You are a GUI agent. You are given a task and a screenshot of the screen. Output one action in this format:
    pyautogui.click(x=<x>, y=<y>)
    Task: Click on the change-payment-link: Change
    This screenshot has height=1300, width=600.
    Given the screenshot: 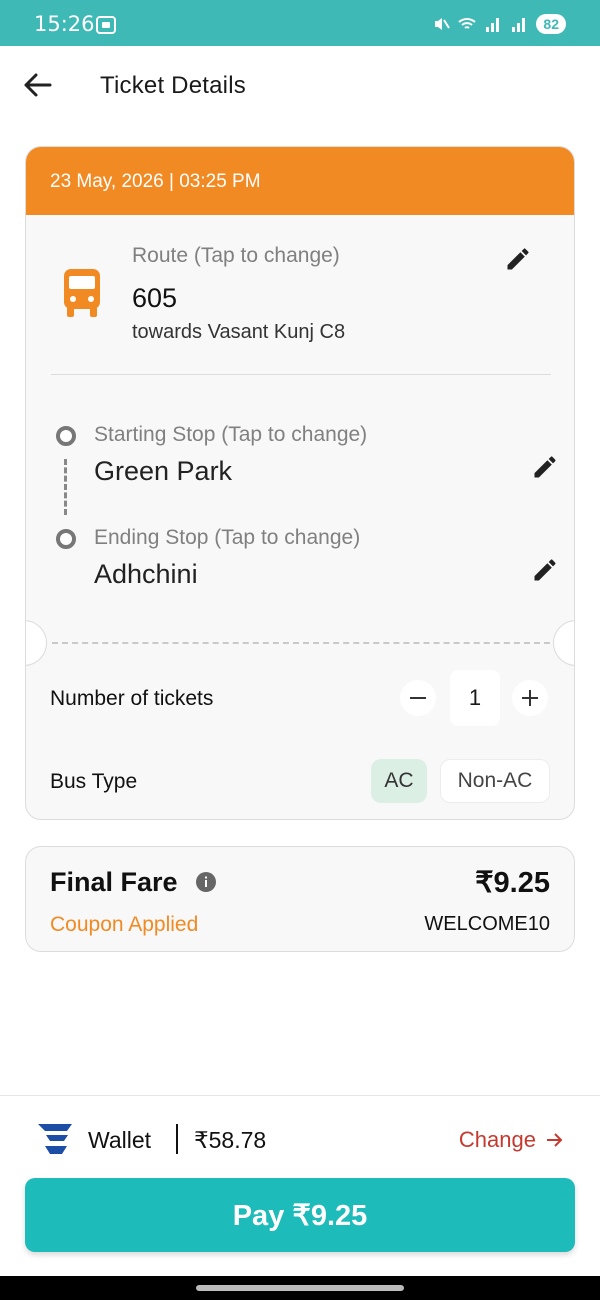 What is the action you would take?
    pyautogui.click(x=511, y=1140)
    